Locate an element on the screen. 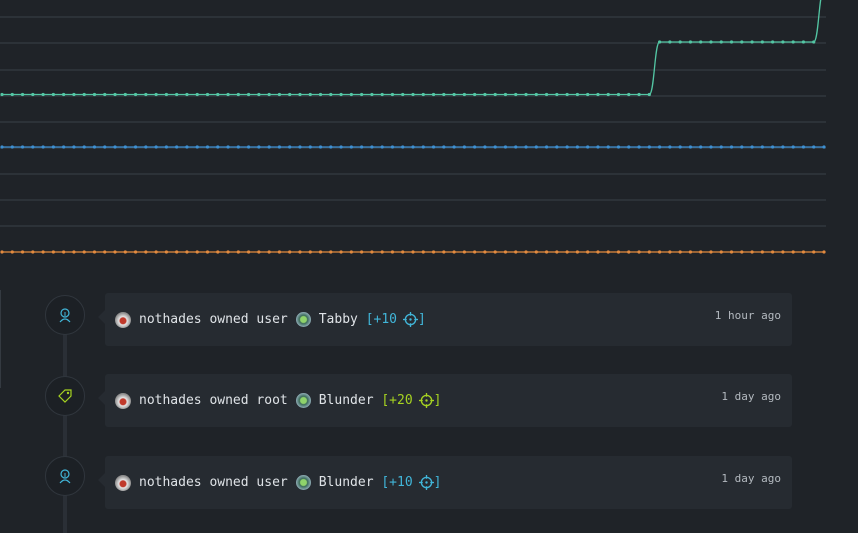 This screenshot has height=533, width=858. machine-name: Tabby is located at coordinates (338, 319).